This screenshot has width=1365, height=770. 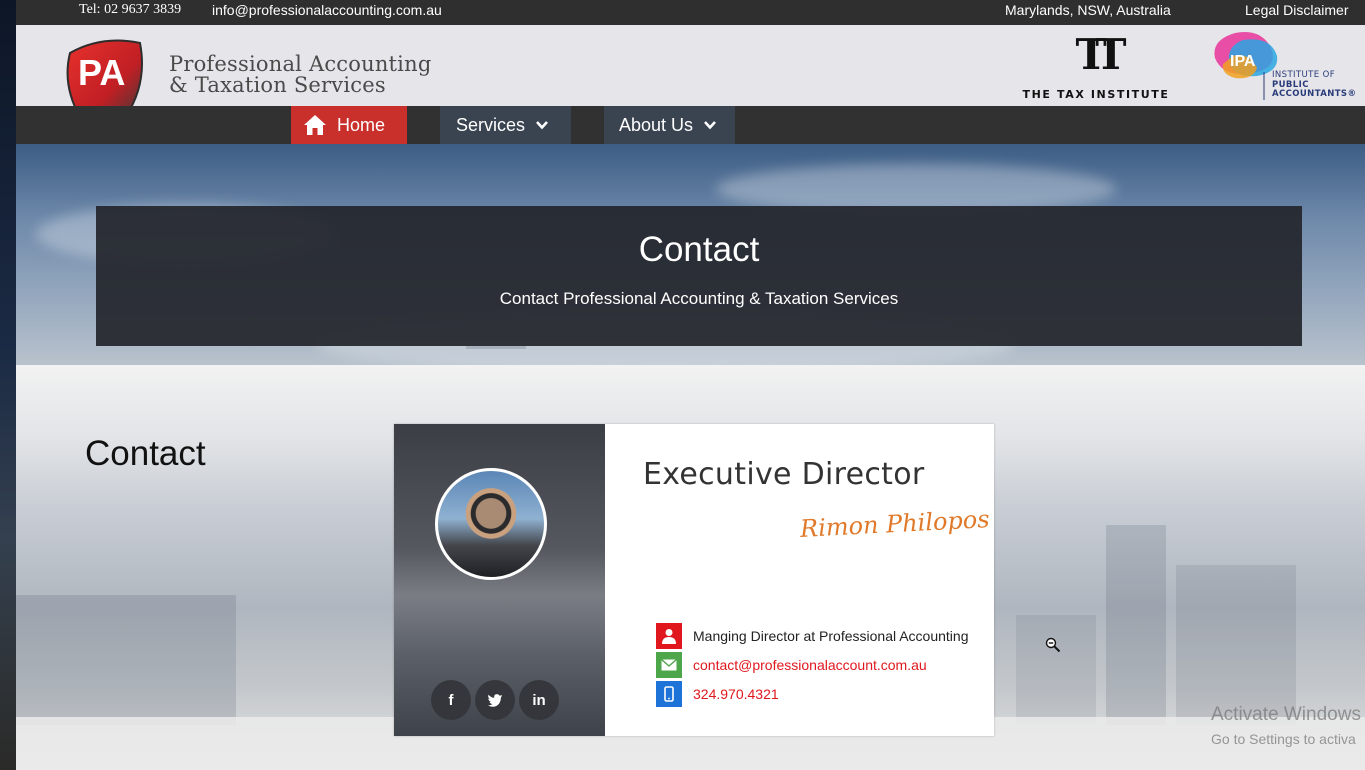 What do you see at coordinates (101, 72) in the screenshot?
I see `svg-text: PA` at bounding box center [101, 72].